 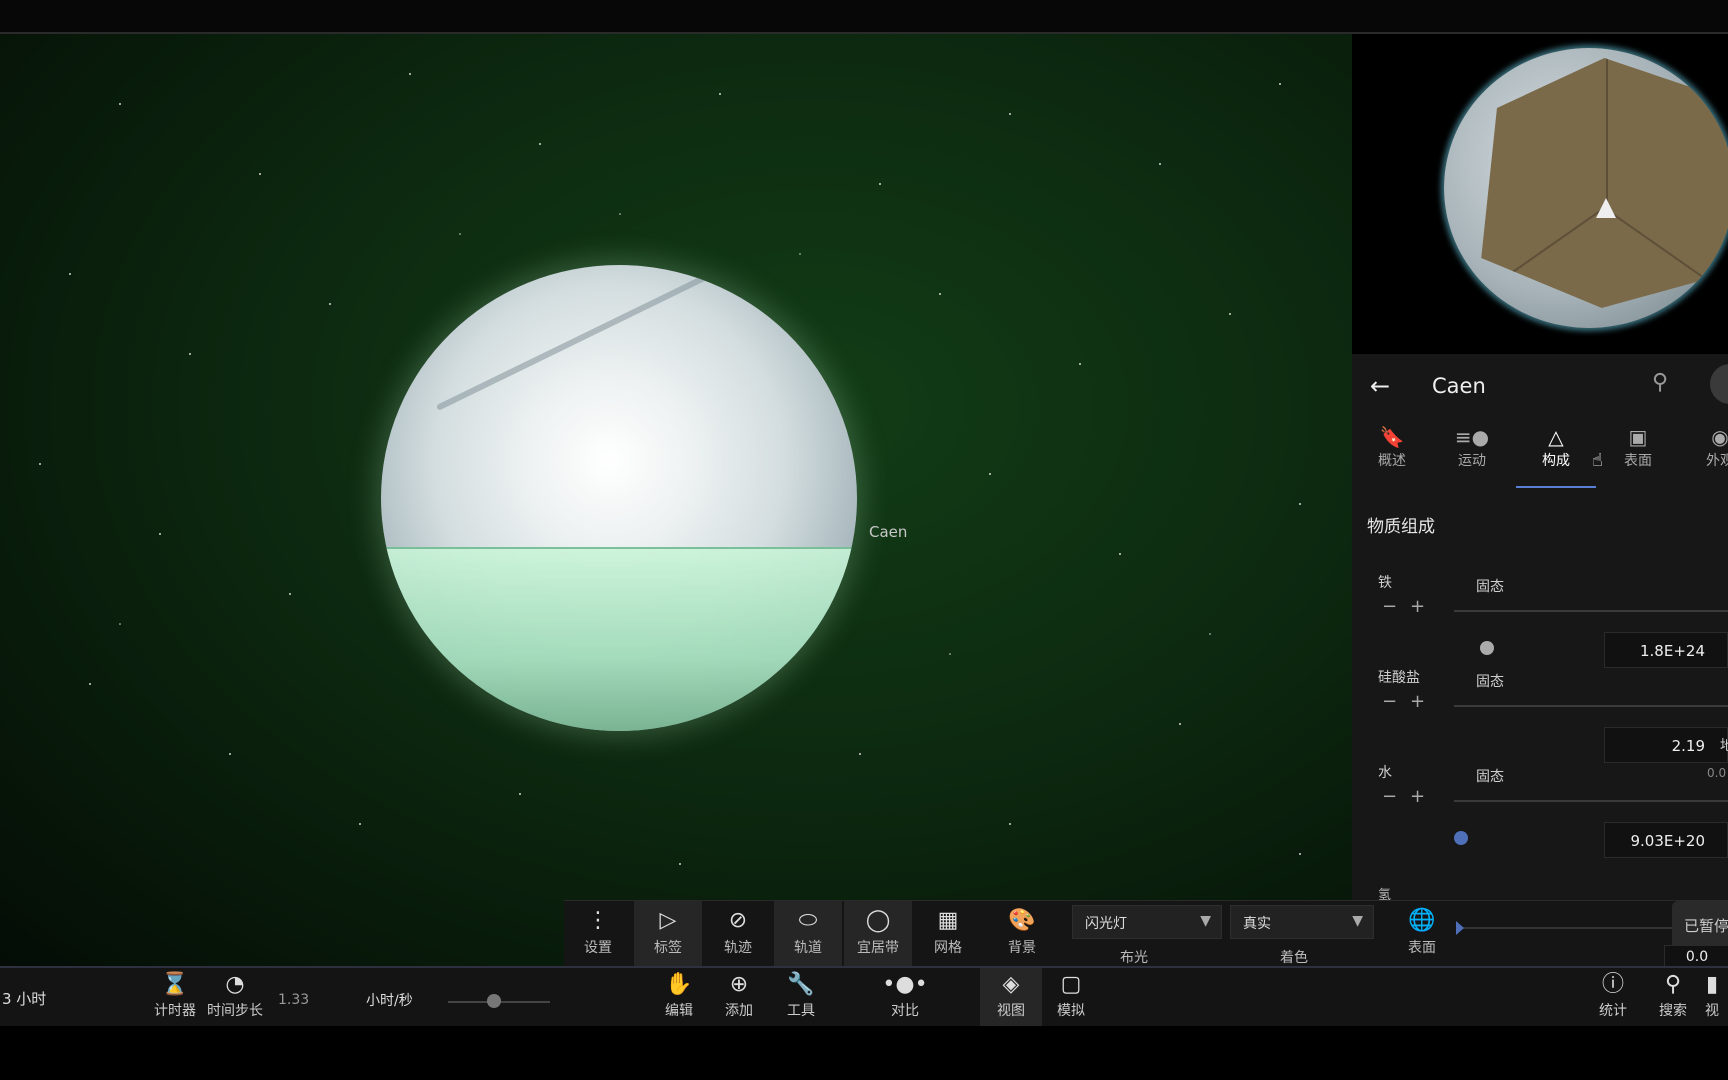 I want to click on arrow-left-icon: ←, so click(x=1380, y=386).